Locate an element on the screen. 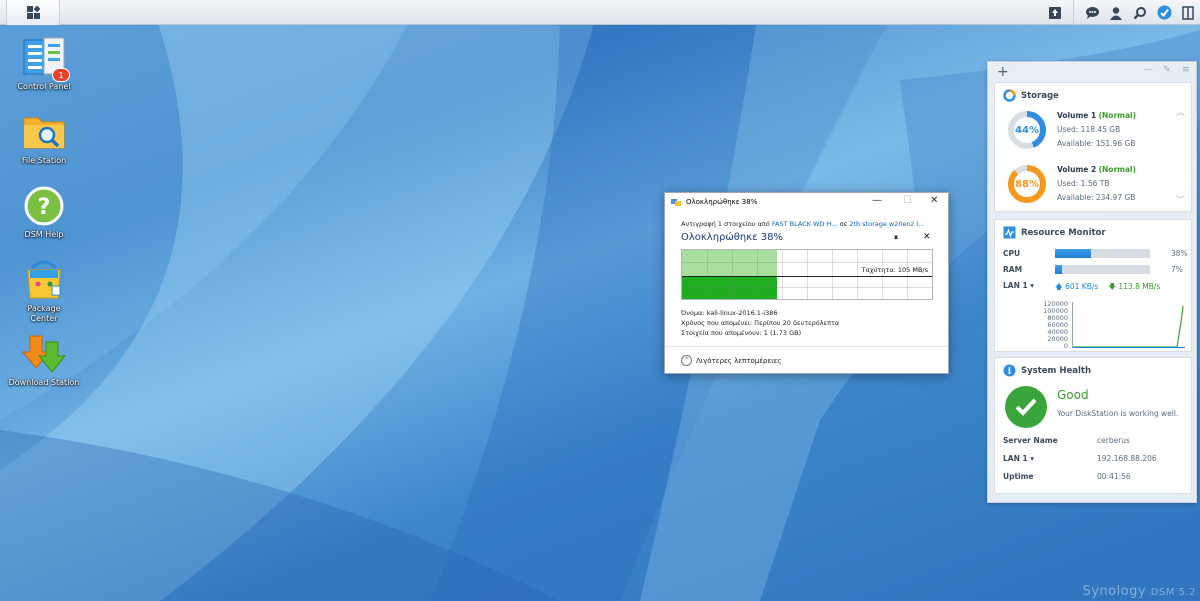 The width and height of the screenshot is (1200, 601). taskbar-tray is located at coordinates (1121, 12).